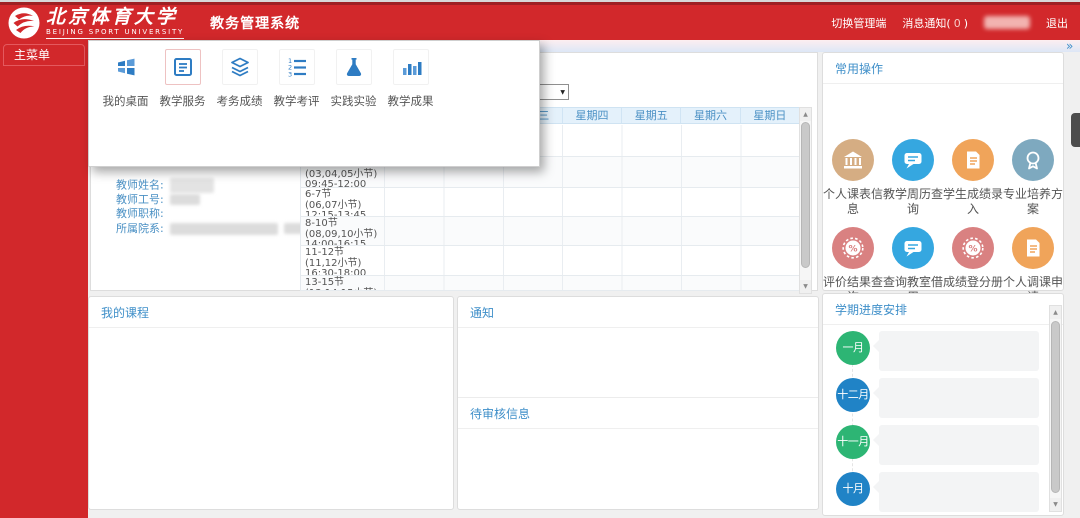 This screenshot has width=1080, height=518. I want to click on semester-month-item: 十二月, so click(943, 399).